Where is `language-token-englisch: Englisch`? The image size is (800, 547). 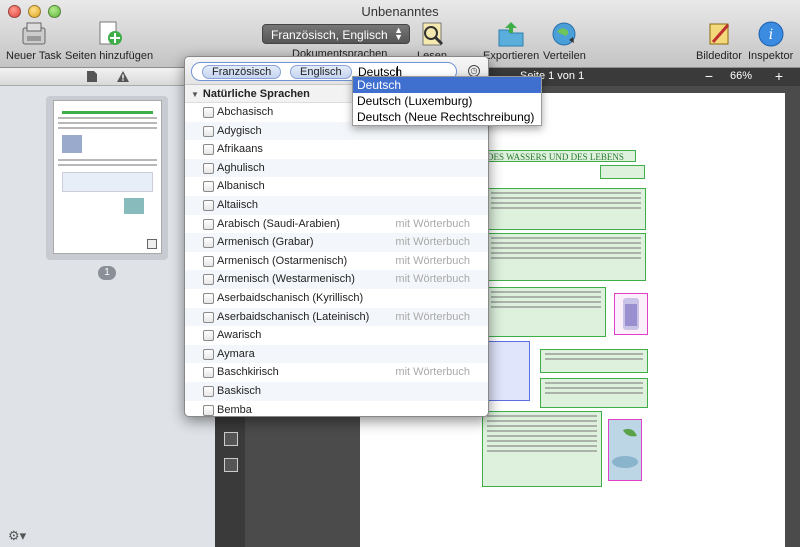
language-token-englisch: Englisch is located at coordinates (321, 72).